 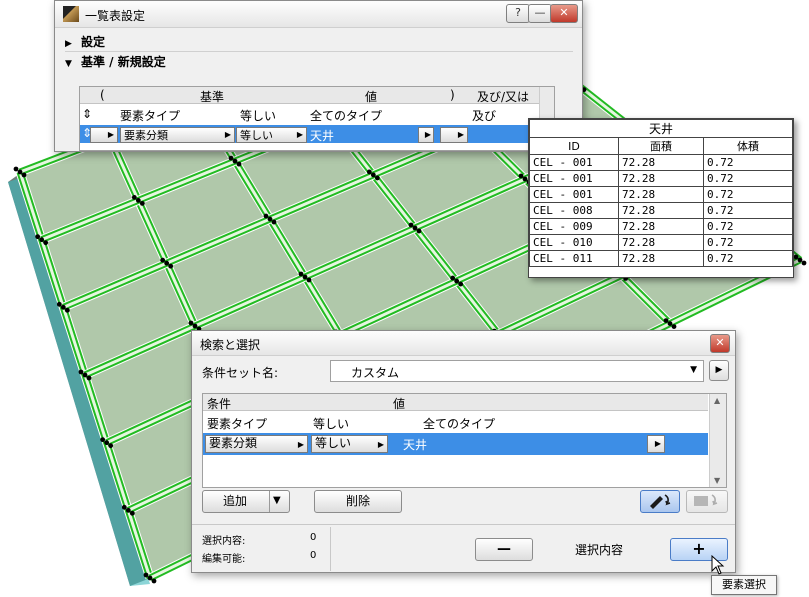 I want to click on table-row: CEL - 008 72.28 0.72, so click(x=661, y=210).